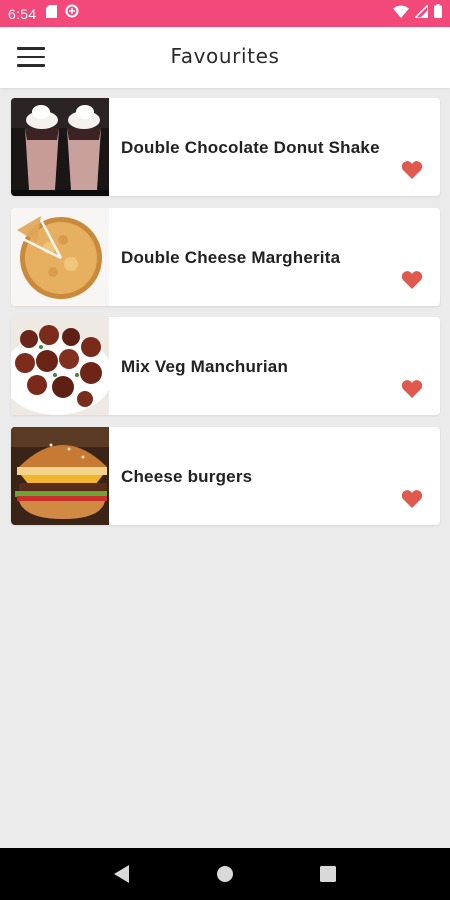  I want to click on item-name: Double Cheese Margherita, so click(231, 257).